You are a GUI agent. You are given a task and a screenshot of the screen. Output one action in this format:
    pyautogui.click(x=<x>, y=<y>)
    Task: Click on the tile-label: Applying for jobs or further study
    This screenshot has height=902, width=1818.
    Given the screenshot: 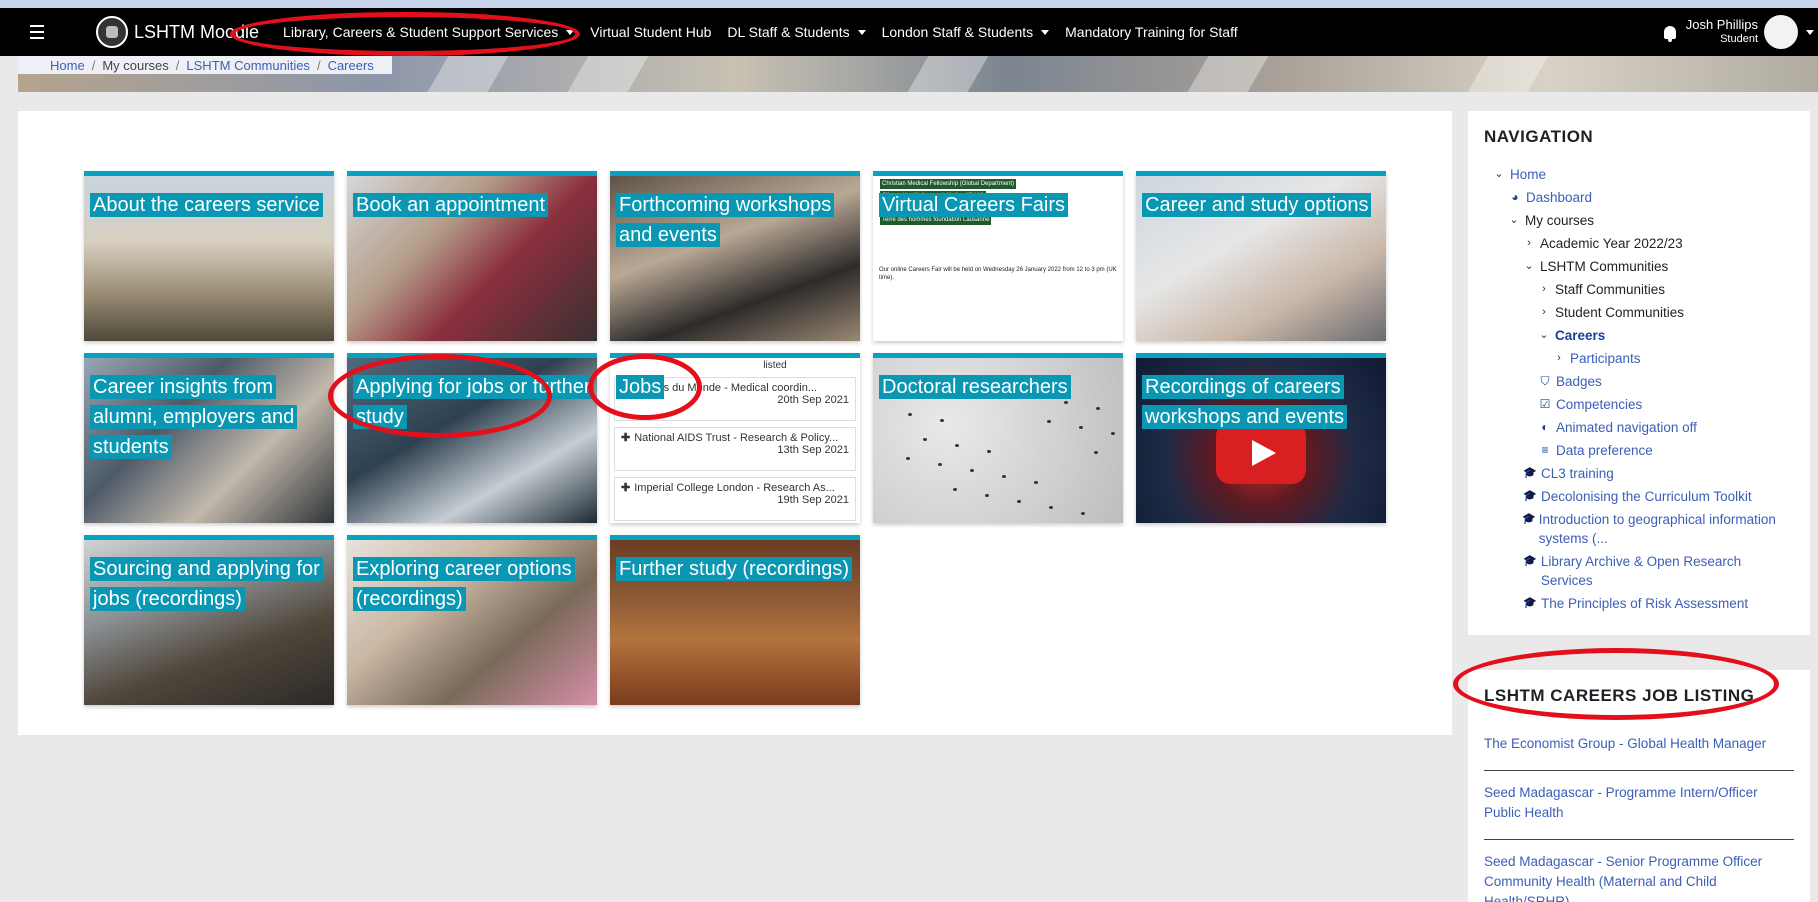 What is the action you would take?
    pyautogui.click(x=473, y=402)
    